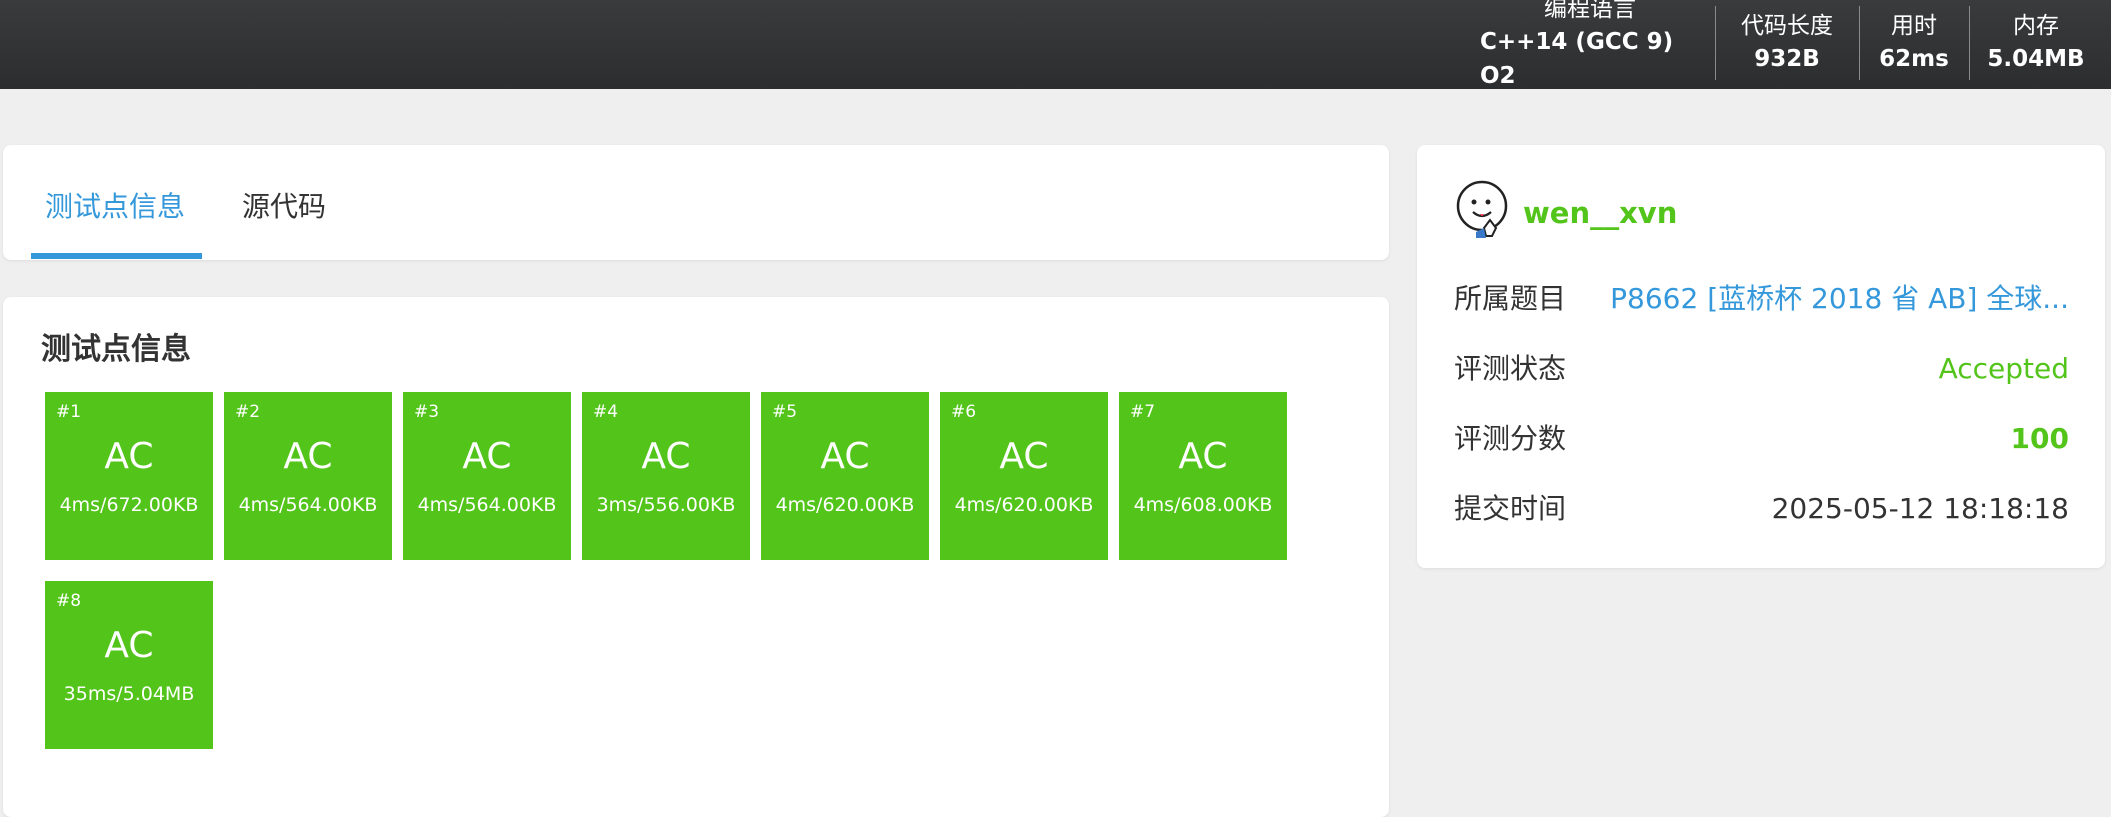 The width and height of the screenshot is (2111, 817). Describe the element at coordinates (606, 412) in the screenshot. I see `test-case-number: #4` at that location.